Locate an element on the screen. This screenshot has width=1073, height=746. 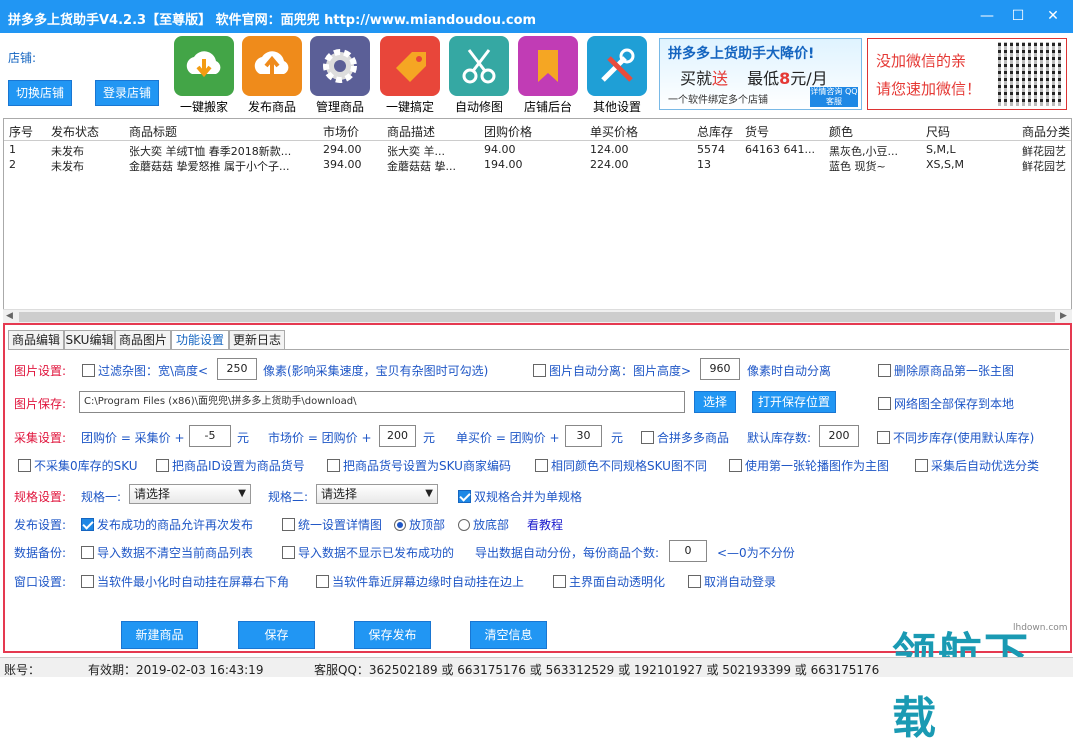
scroll-left-icon: ◀ is located at coordinates (9, 316).